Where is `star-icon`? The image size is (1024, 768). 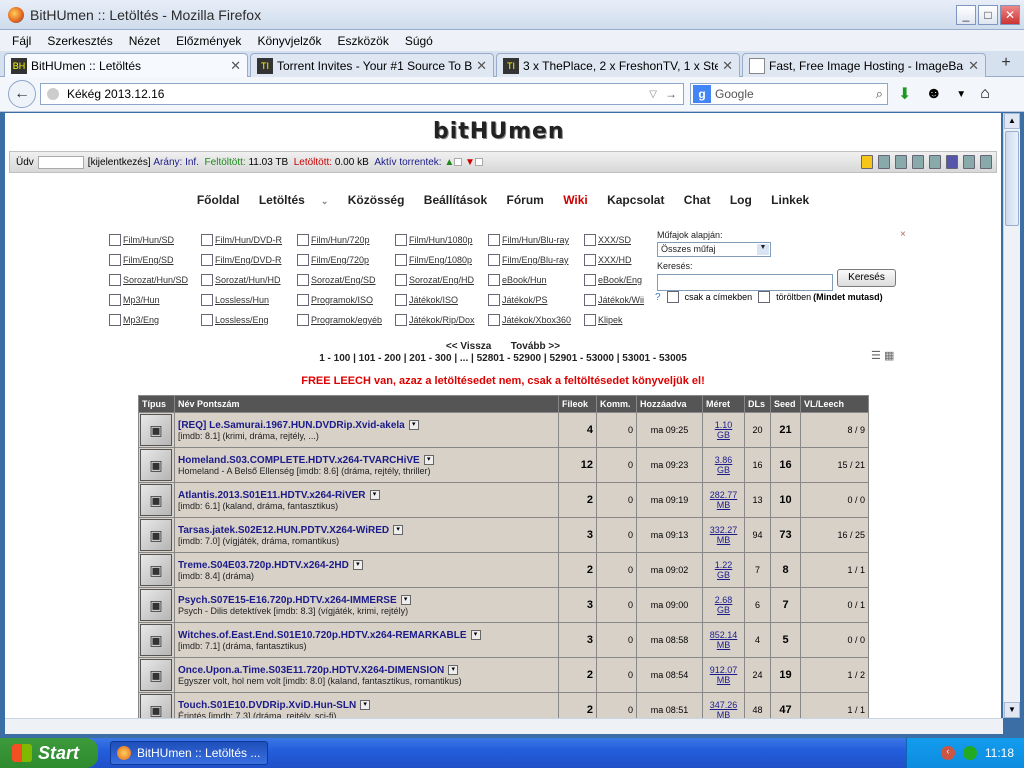
star-icon is located at coordinates (867, 162).